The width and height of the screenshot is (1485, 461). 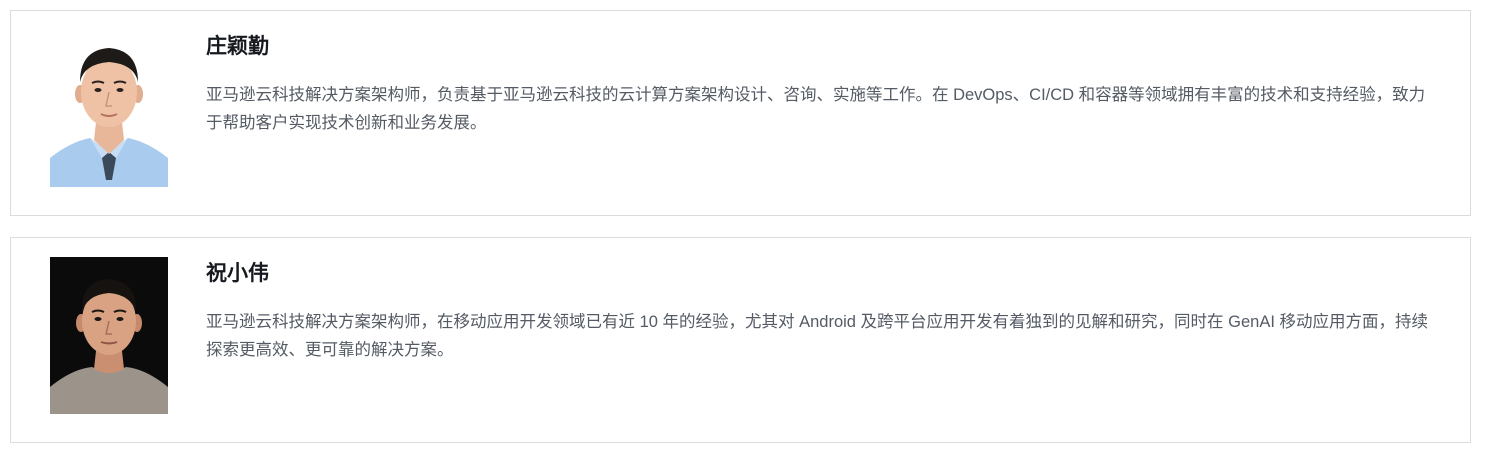 I want to click on profile-name: 庄颖勤, so click(x=237, y=46).